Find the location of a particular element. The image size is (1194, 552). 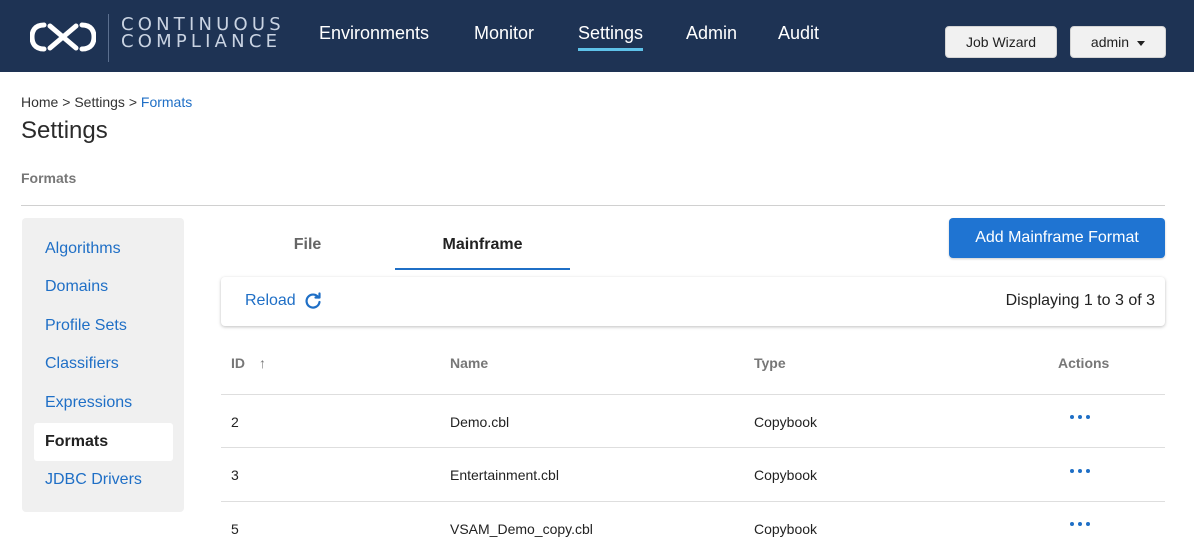

sidebar-item-domains: Domains is located at coordinates (103, 287).